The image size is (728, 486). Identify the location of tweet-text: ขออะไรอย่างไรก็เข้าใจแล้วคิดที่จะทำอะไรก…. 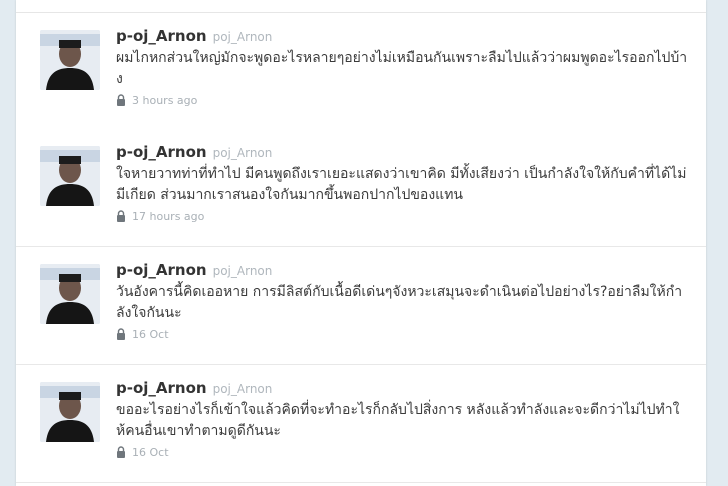
(398, 420).